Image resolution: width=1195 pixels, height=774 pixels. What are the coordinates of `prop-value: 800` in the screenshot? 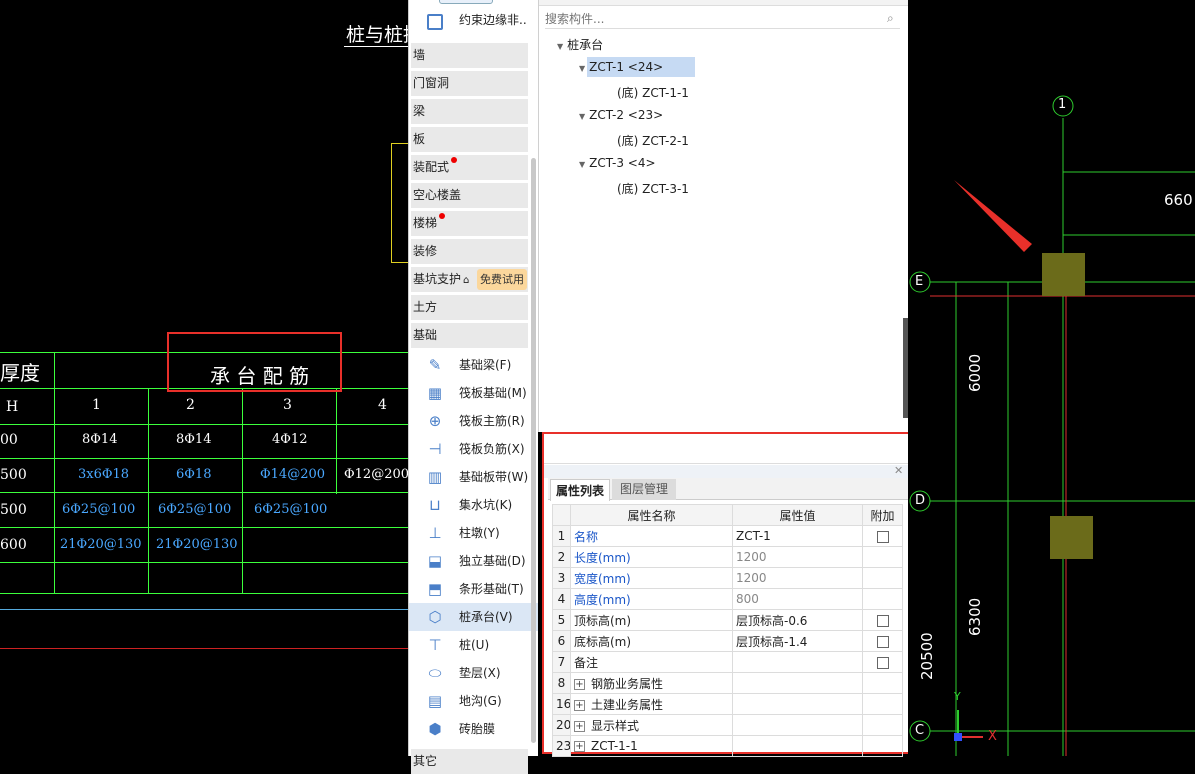 It's located at (797, 599).